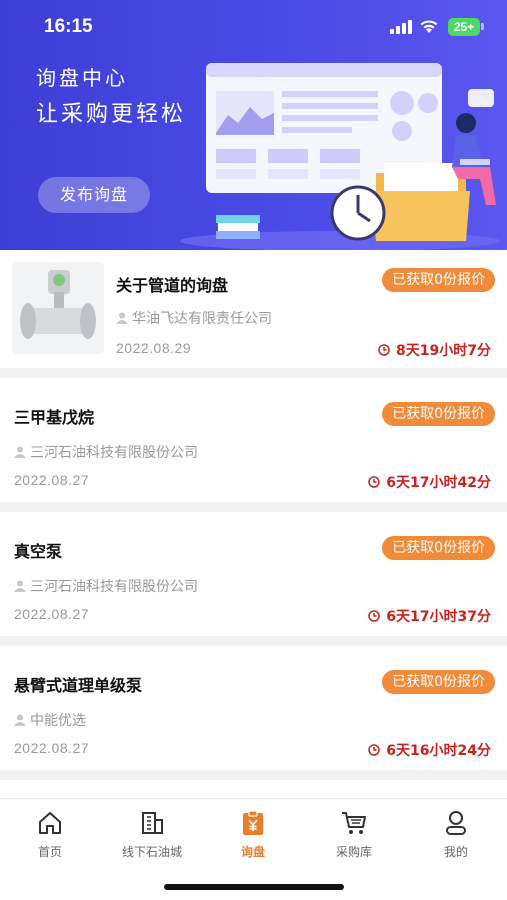  I want to click on inquiry-title: 真空泵, so click(38, 551).